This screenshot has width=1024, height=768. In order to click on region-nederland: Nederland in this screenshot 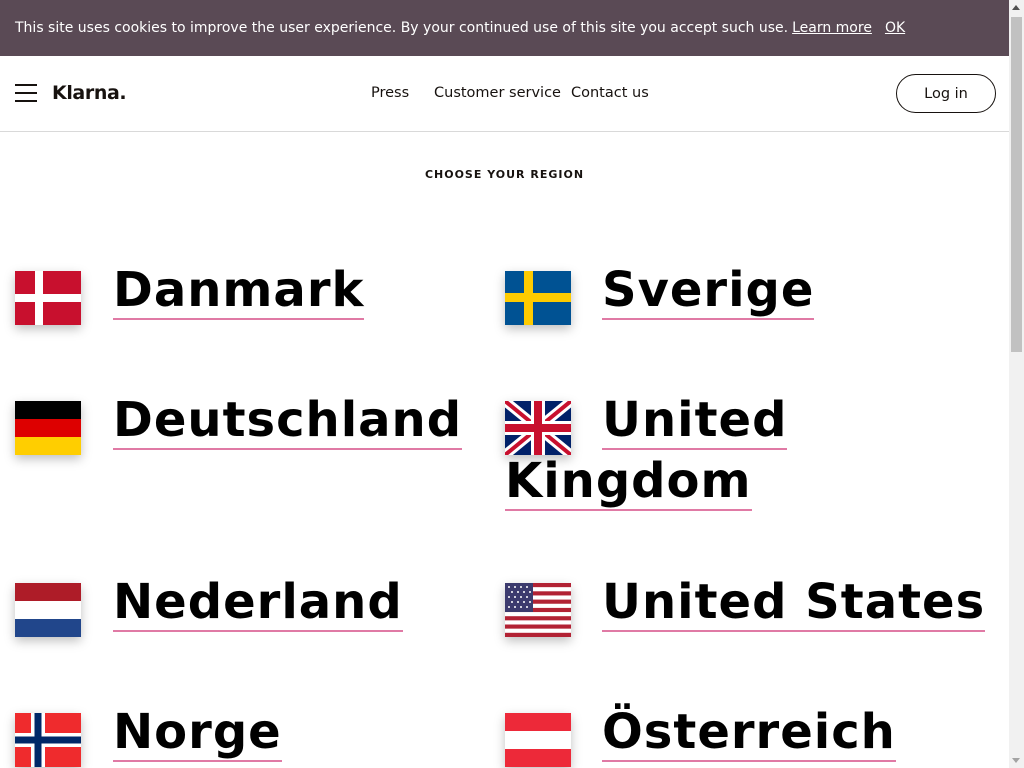, I will do `click(258, 602)`.